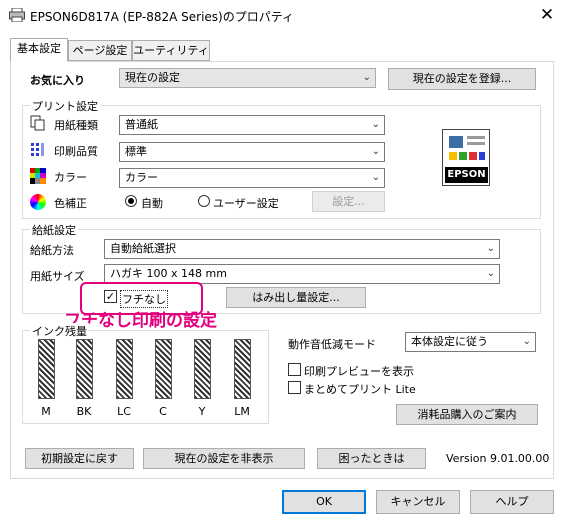 The width and height of the screenshot is (563, 525). What do you see at coordinates (332, 344) in the screenshot?
I see `quiet-mode-label: 動作音低減モード` at bounding box center [332, 344].